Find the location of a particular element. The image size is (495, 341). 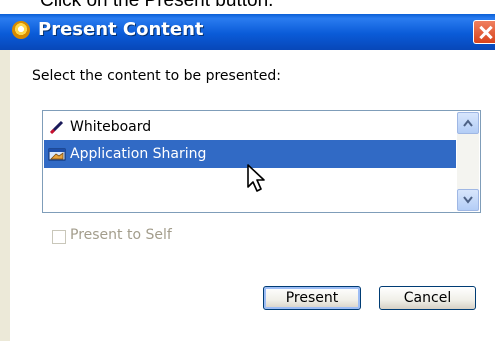

list-item-label: Application Sharing is located at coordinates (138, 154).